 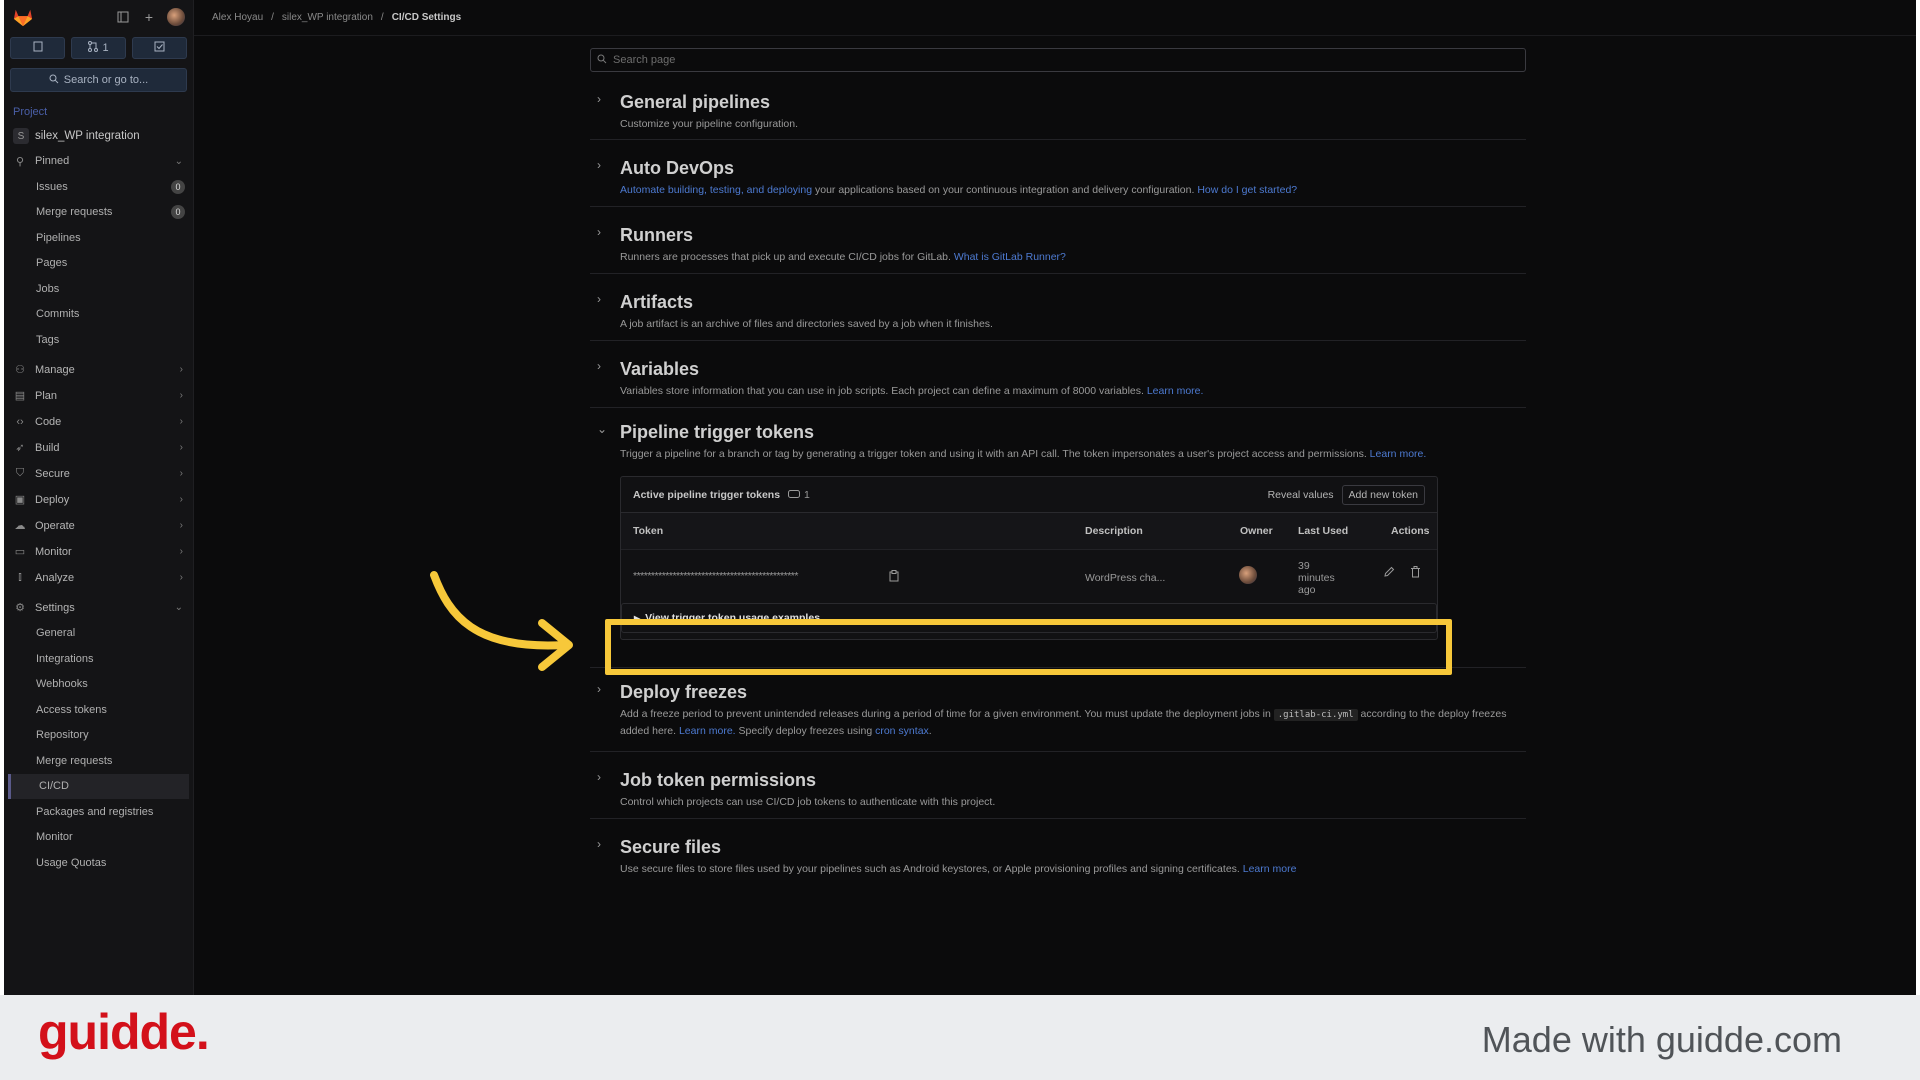 I want to click on section-title: Pipeline trigger tokens, so click(x=1073, y=432).